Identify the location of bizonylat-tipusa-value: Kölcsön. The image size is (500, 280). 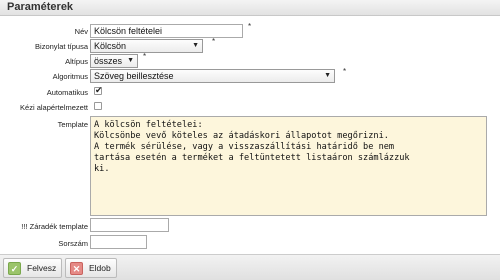
(110, 46).